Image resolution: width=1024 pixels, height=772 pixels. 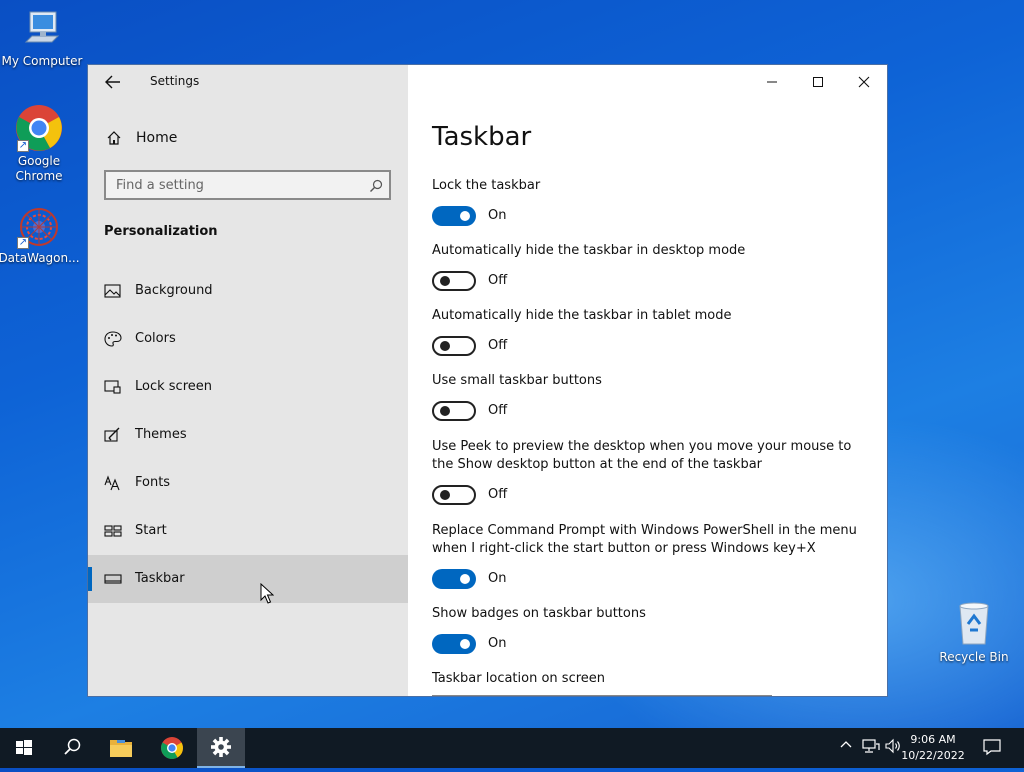 What do you see at coordinates (846, 746) in the screenshot?
I see `show-hidden-icons-chevron-icon` at bounding box center [846, 746].